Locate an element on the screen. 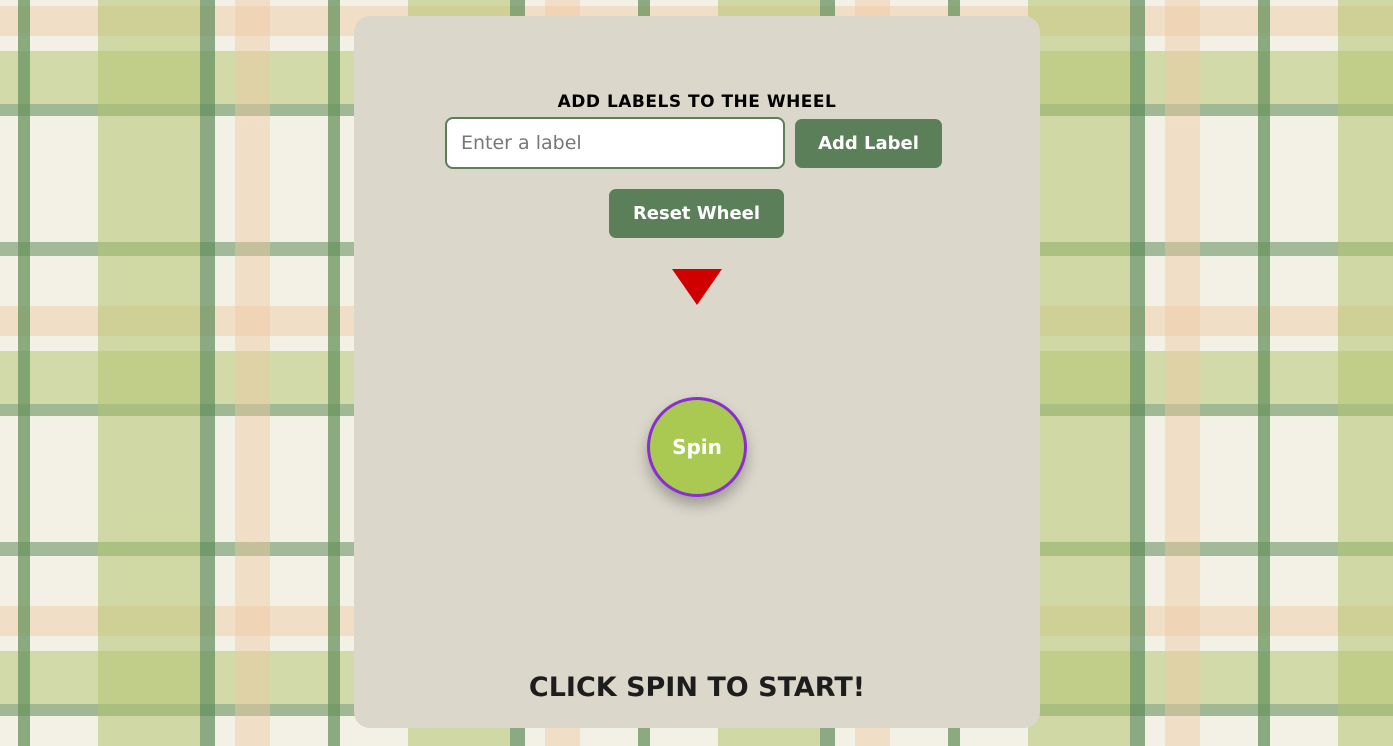 This screenshot has width=1393, height=746. panel-heading: ADD LABELS TO THE WHEEL is located at coordinates (697, 102).